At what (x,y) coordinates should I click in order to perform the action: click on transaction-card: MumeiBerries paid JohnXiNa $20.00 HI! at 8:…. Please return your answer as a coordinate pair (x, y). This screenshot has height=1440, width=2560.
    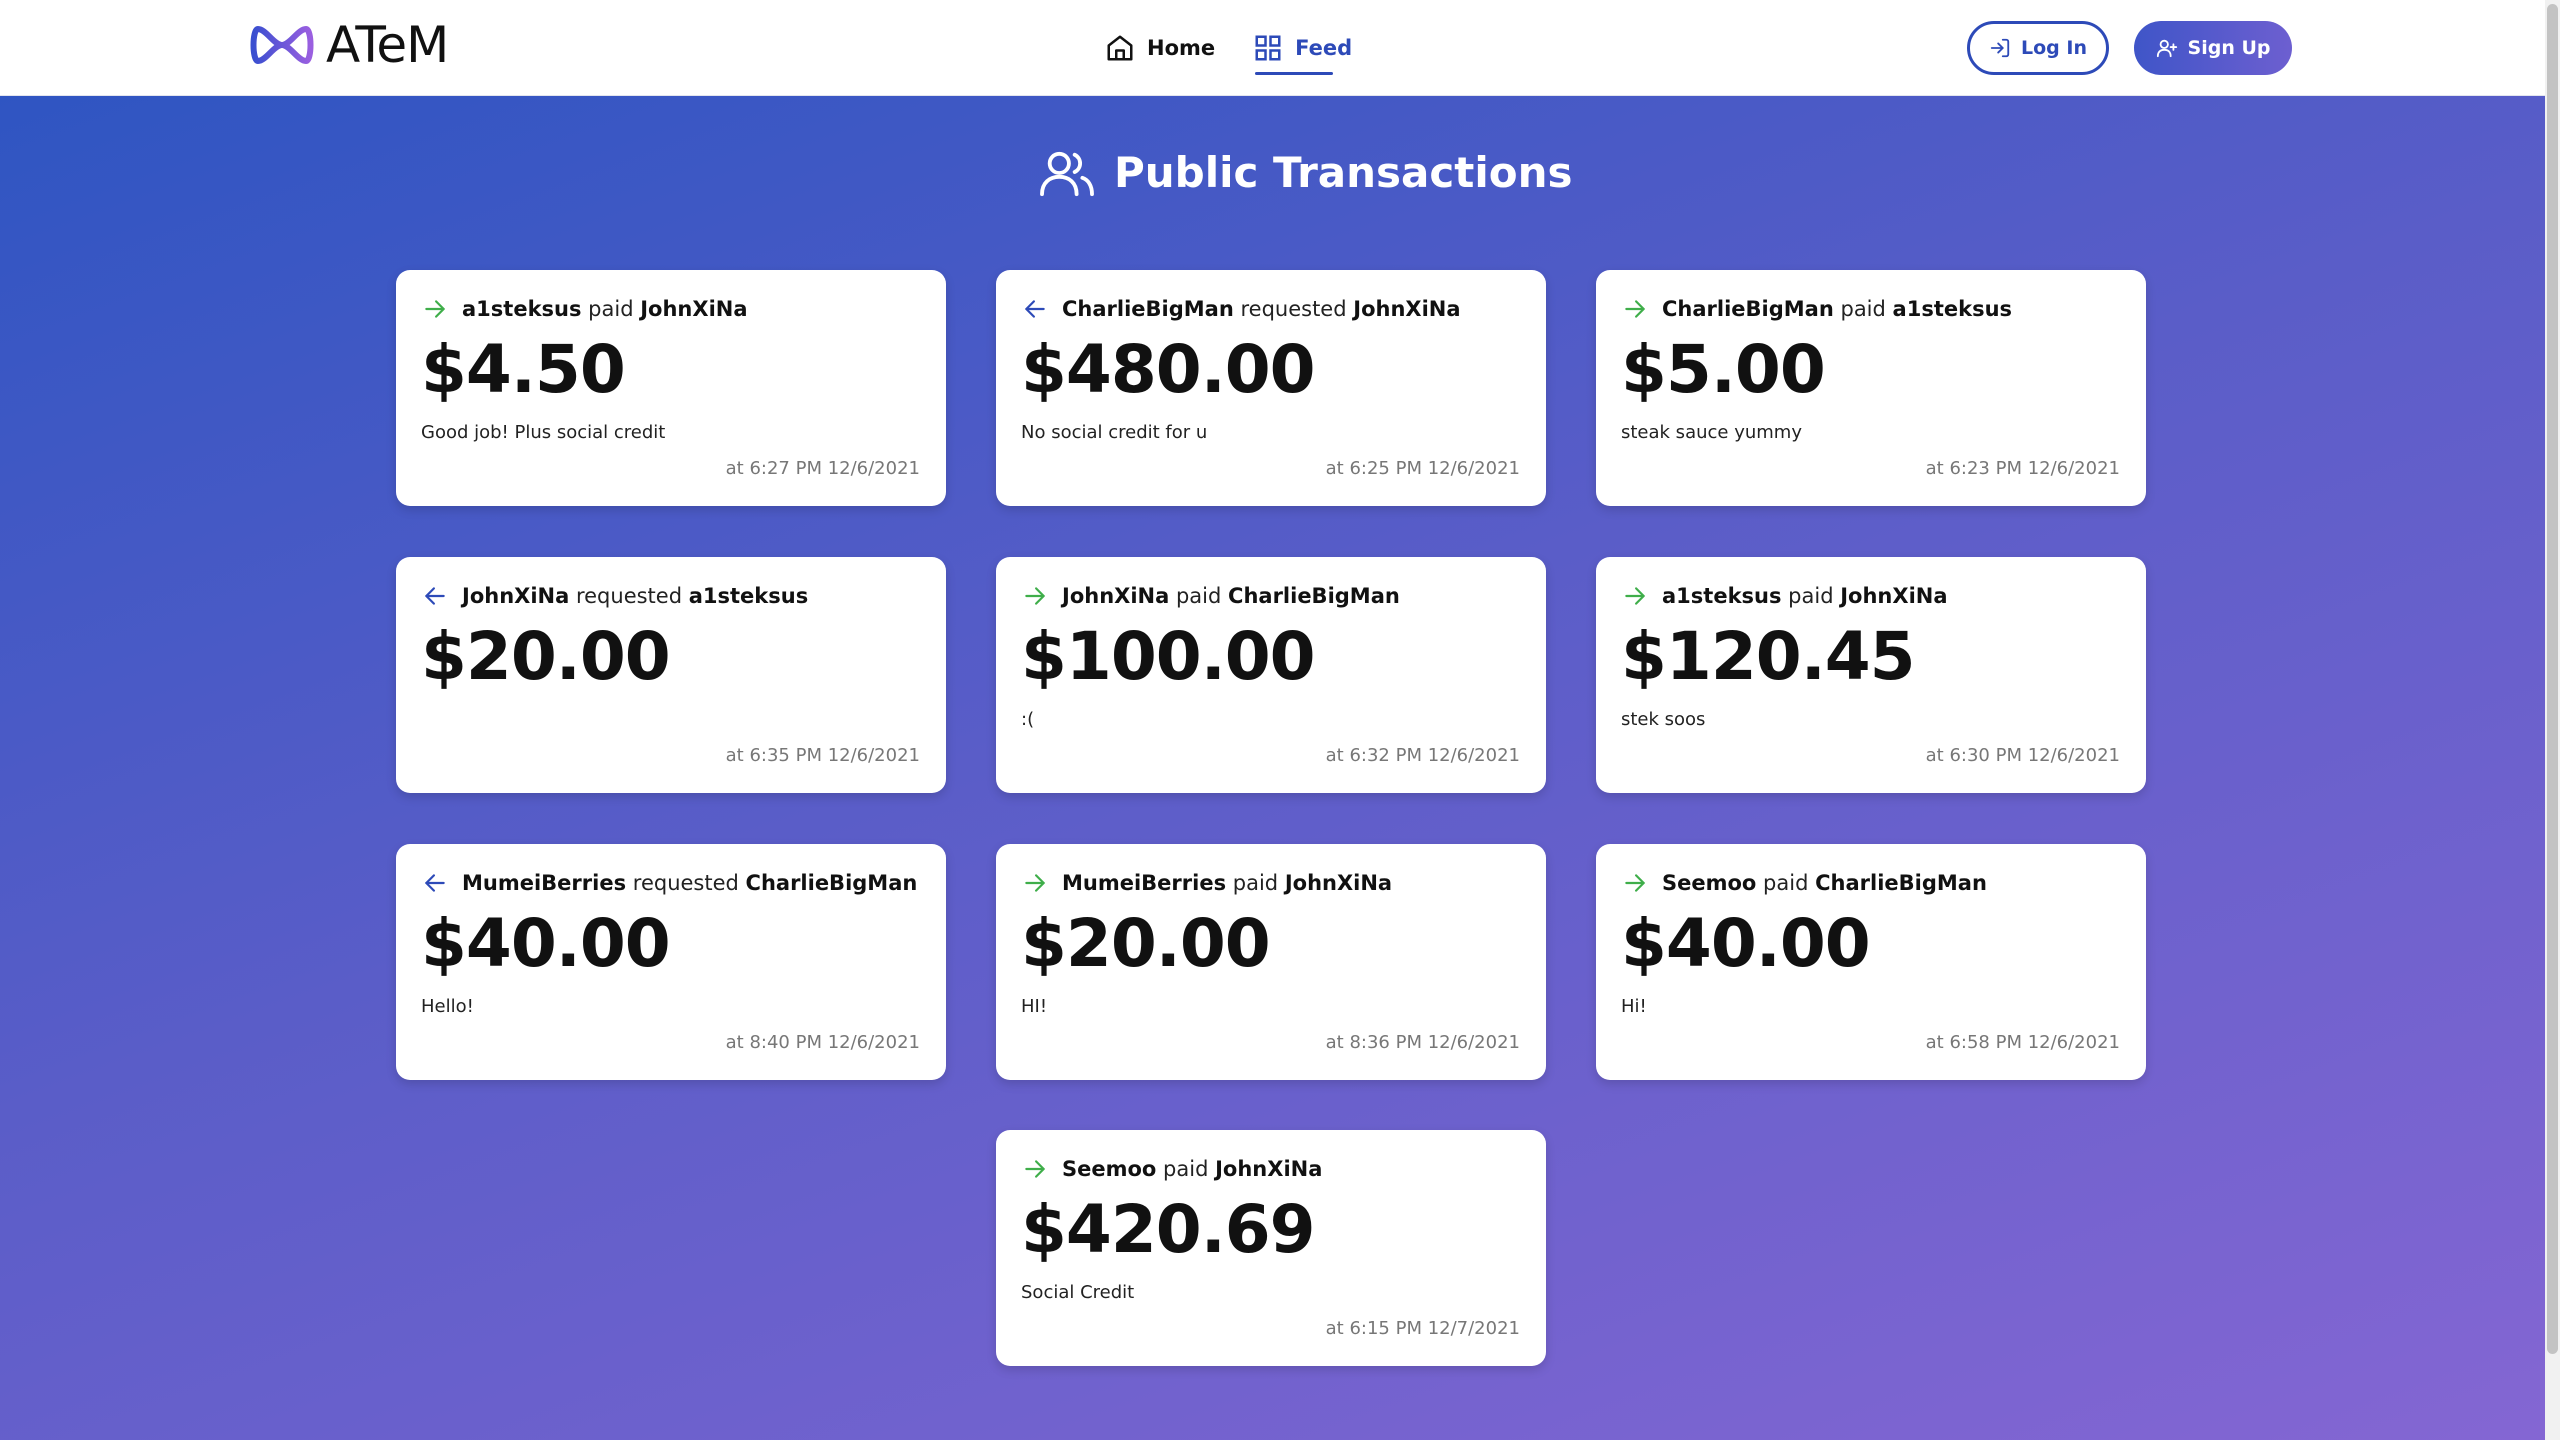
    Looking at the image, I should click on (1271, 962).